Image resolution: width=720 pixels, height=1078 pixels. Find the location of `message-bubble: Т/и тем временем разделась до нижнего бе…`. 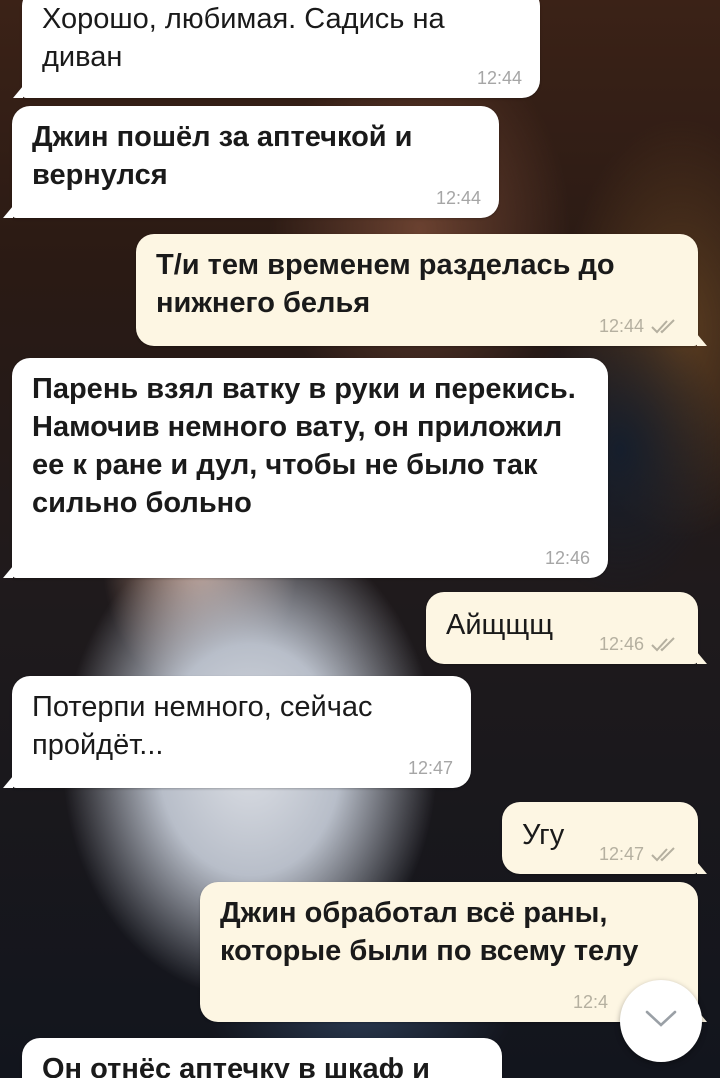

message-bubble: Т/и тем временем разделась до нижнего бе… is located at coordinates (421, 290).